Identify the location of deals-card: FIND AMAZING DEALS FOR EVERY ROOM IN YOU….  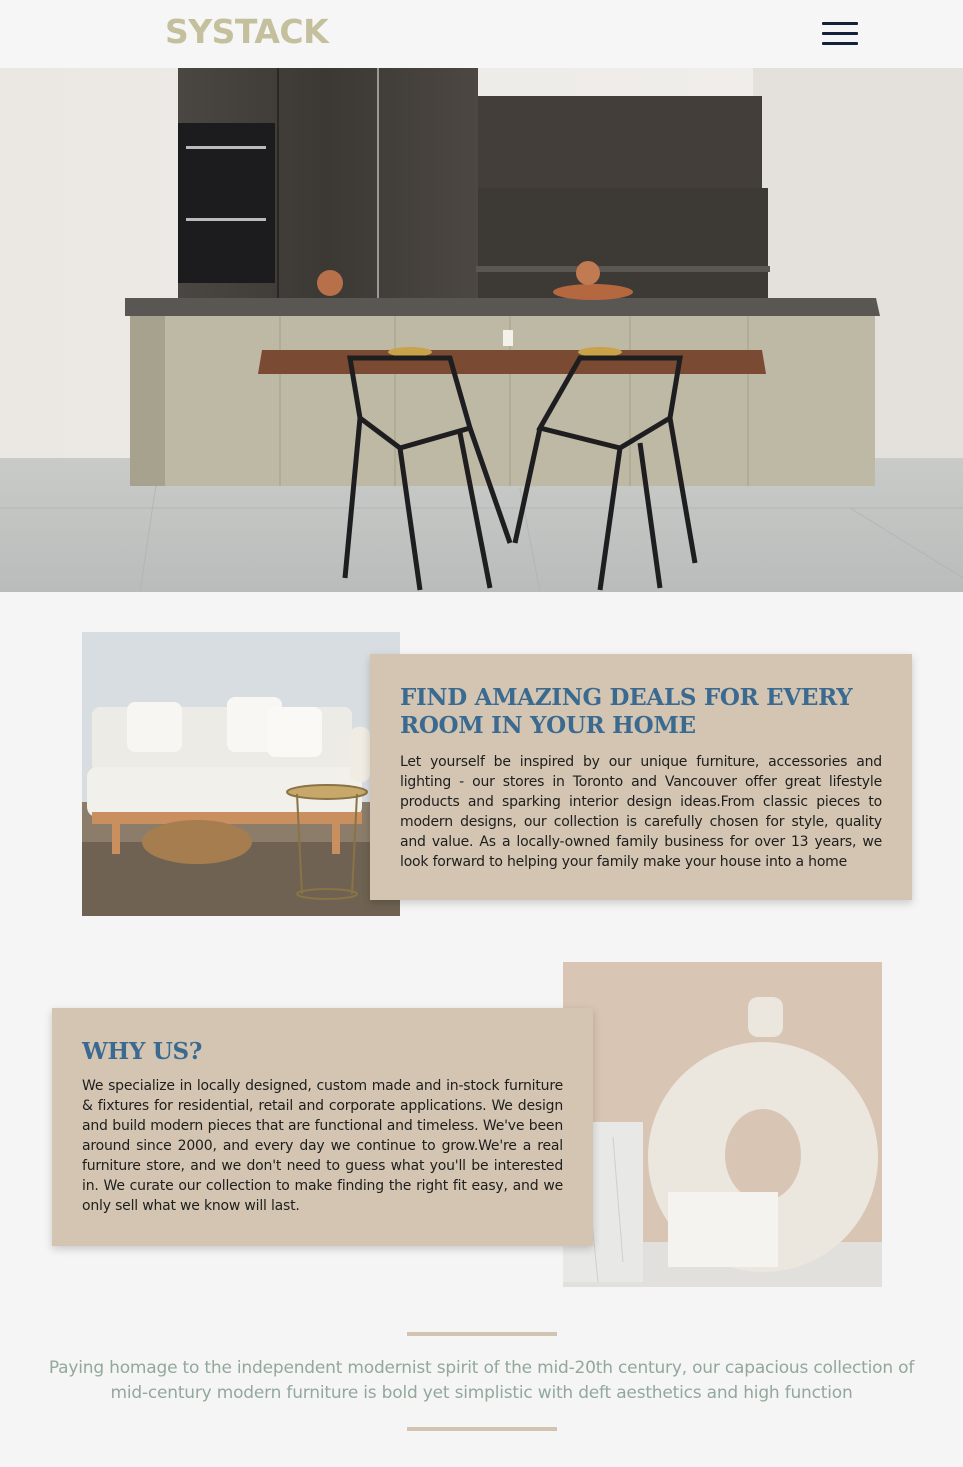
(641, 777).